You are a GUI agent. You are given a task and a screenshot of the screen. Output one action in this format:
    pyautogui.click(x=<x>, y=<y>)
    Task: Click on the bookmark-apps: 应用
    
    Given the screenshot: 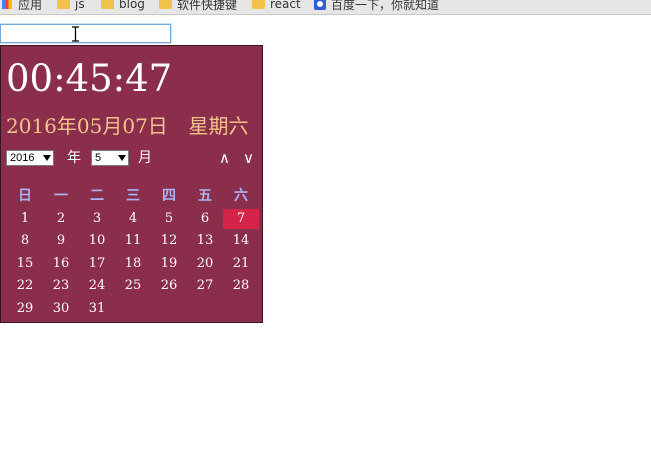 What is the action you would take?
    pyautogui.click(x=22, y=6)
    